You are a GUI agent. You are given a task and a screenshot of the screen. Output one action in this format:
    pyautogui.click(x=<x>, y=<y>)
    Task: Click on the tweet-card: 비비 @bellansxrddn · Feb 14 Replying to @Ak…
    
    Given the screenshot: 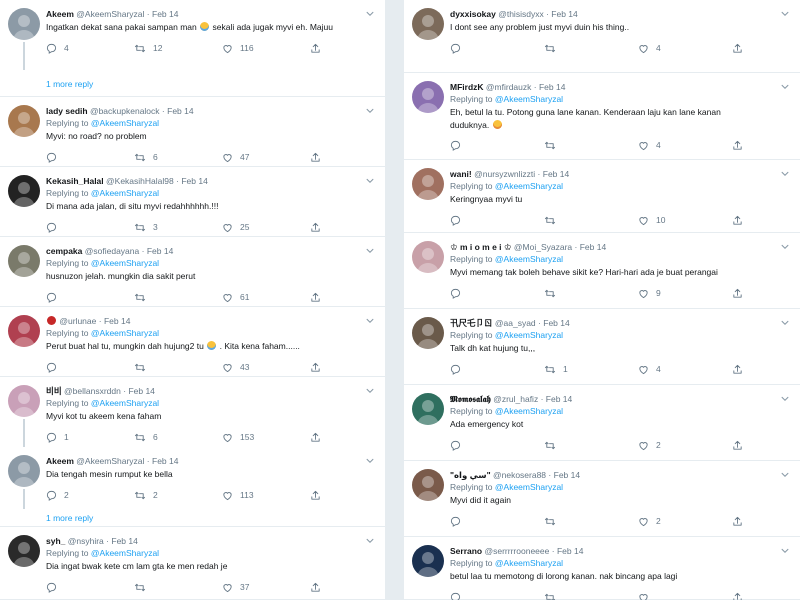 What is the action you would take?
    pyautogui.click(x=192, y=412)
    